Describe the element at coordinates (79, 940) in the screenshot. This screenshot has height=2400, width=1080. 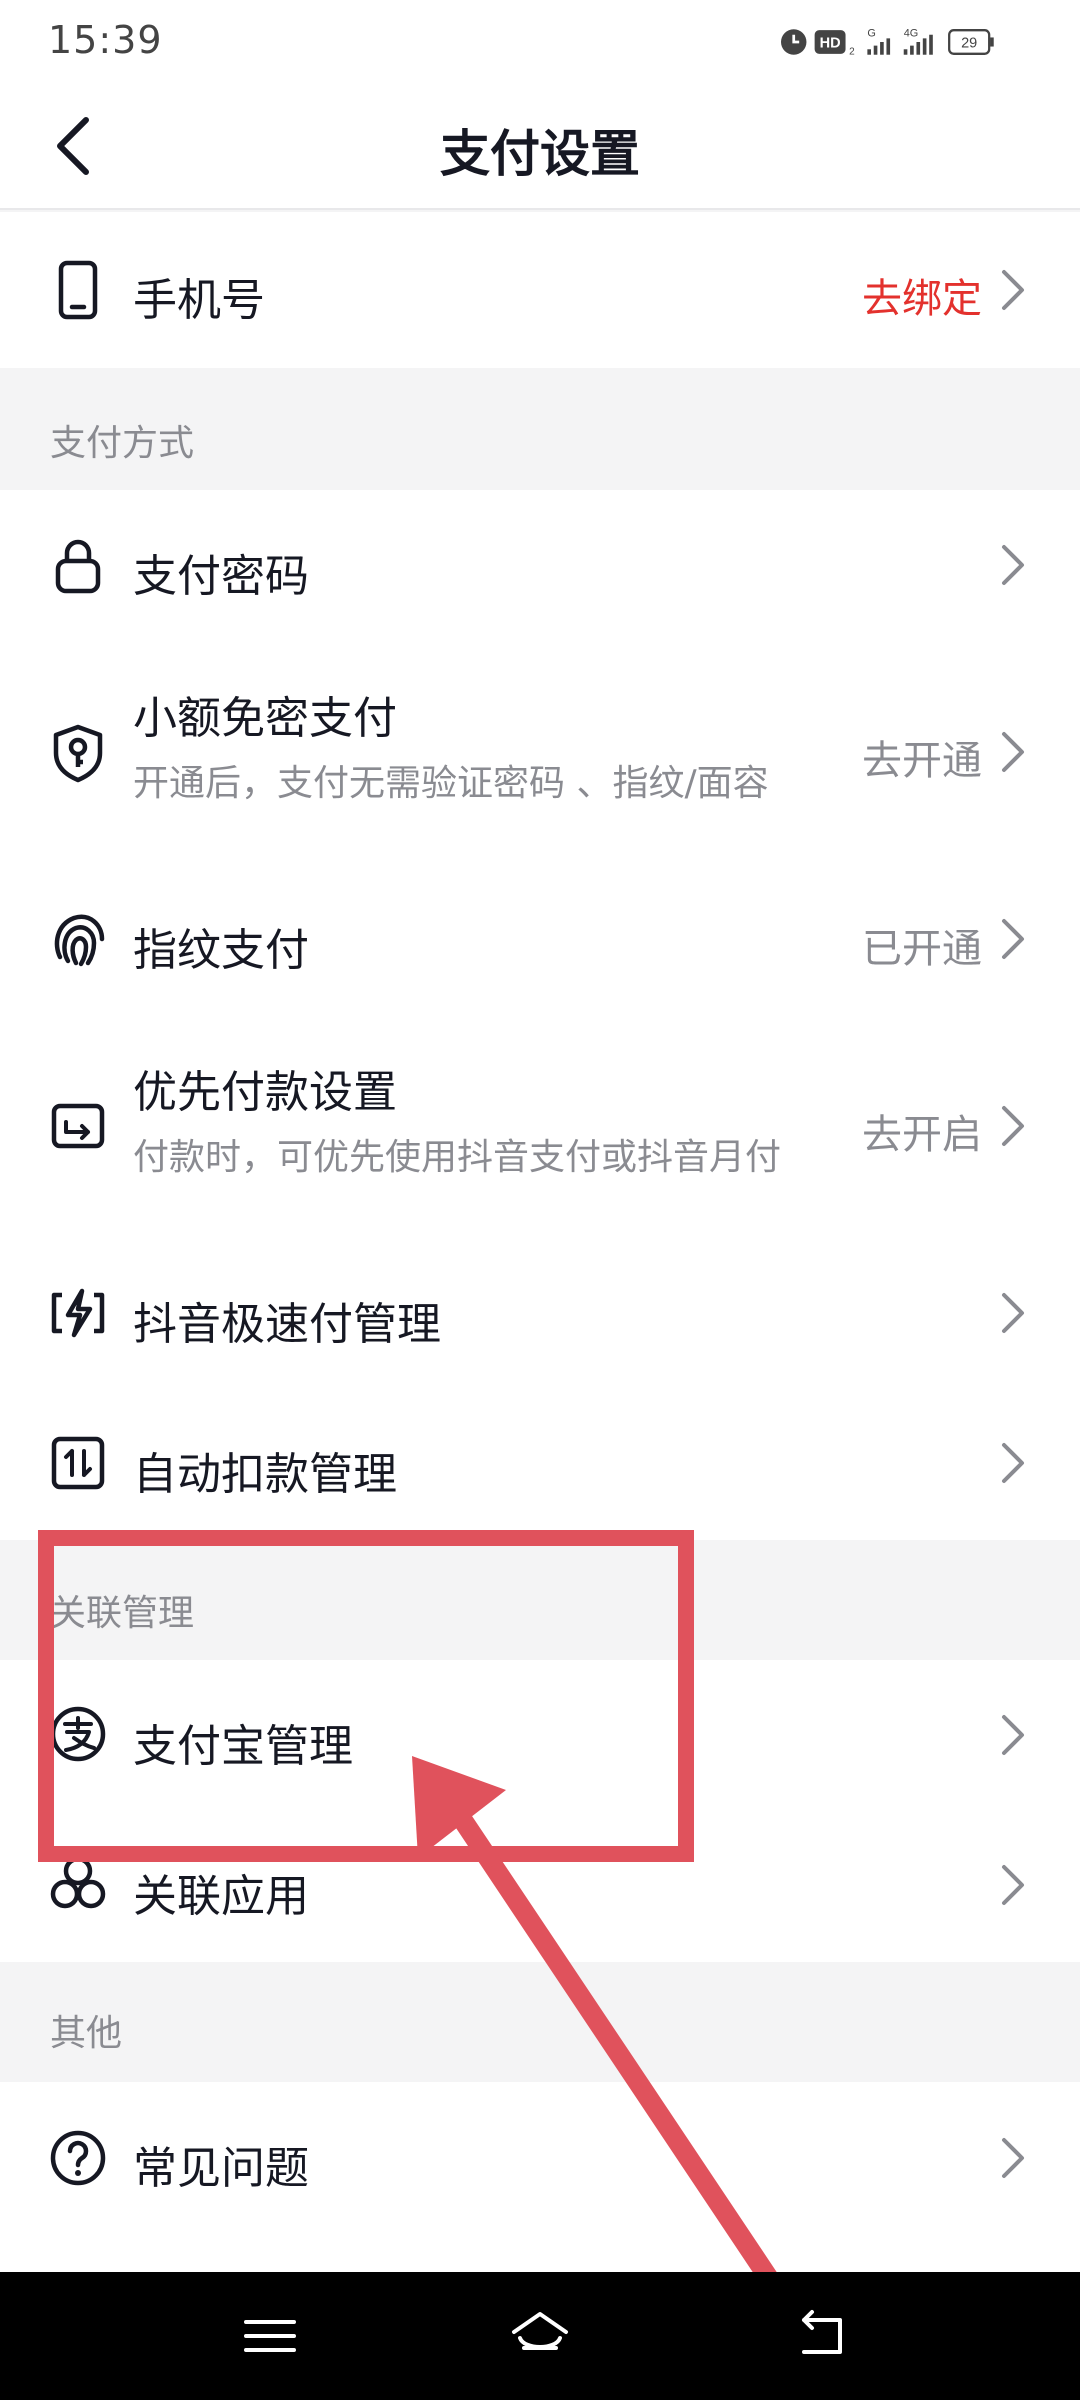
I see `fingerprint-icon` at that location.